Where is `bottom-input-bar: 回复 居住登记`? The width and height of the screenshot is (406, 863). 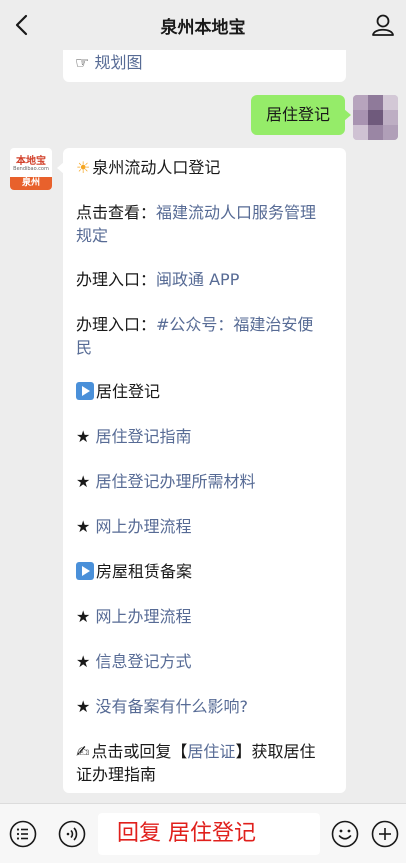 bottom-input-bar: 回复 居住登记 is located at coordinates (203, 833).